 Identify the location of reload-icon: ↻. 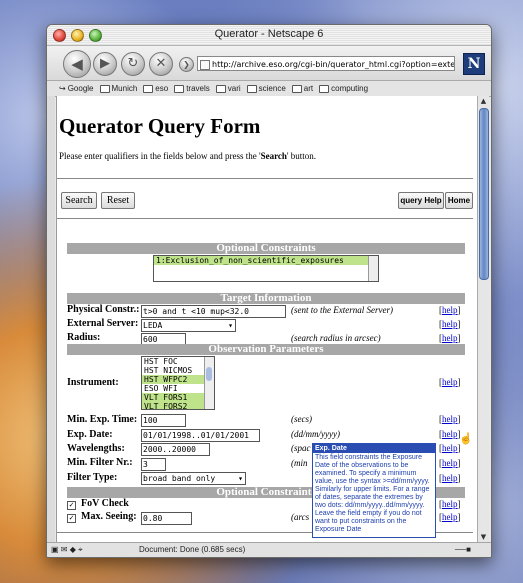
(133, 63).